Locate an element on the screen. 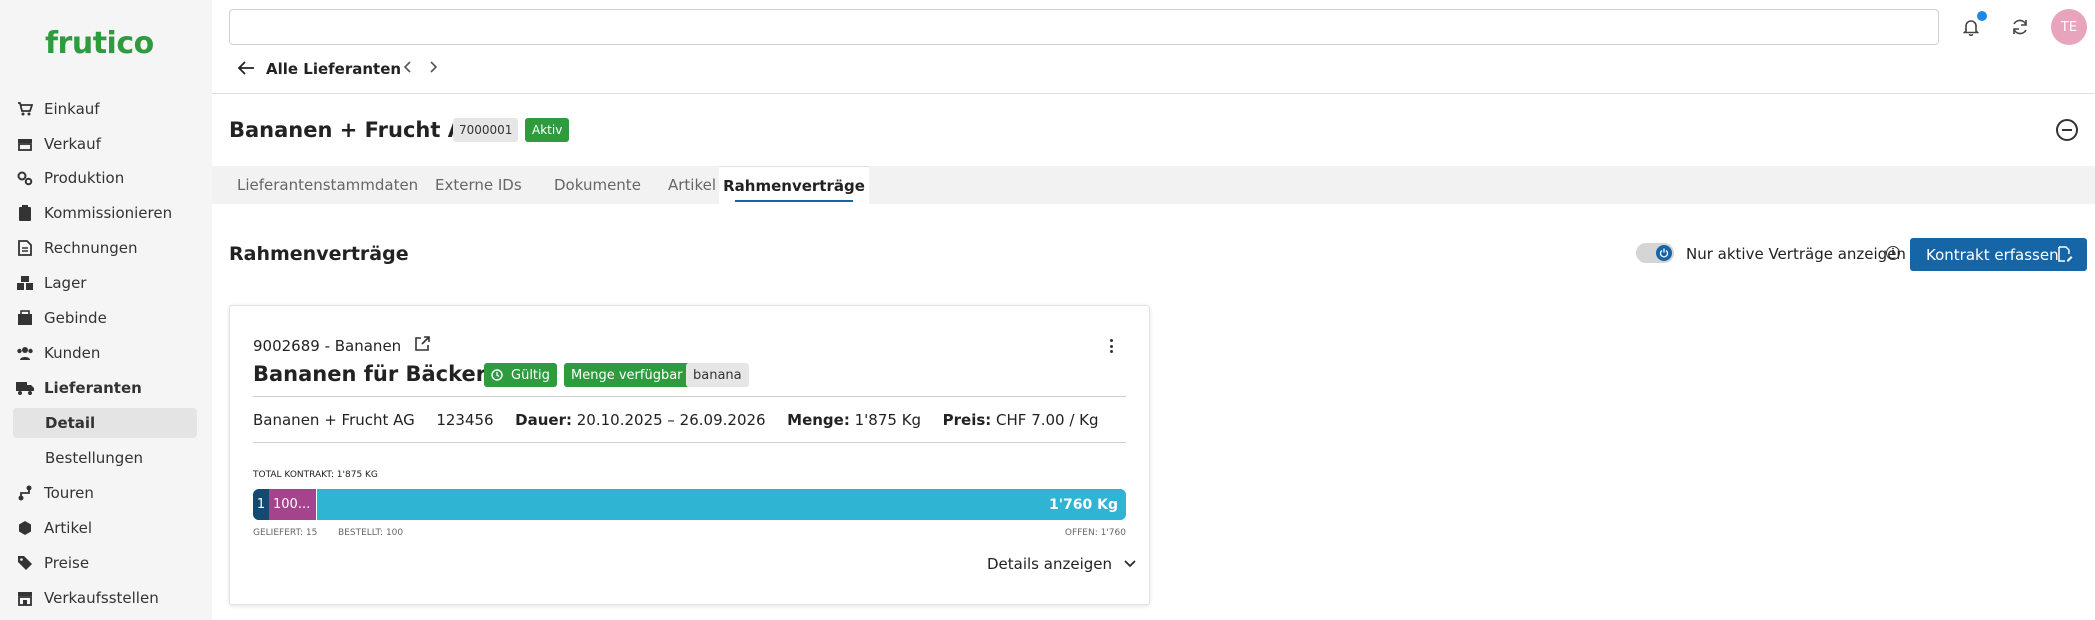  sidebar-subitem-bestellungen: Bestellungen is located at coordinates (105, 458).